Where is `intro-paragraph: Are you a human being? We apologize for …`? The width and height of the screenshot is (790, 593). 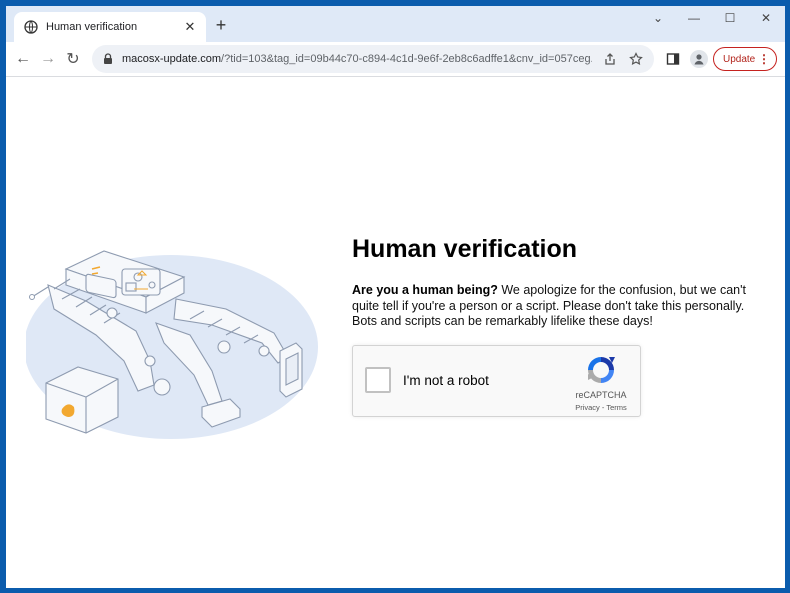 intro-paragraph: Are you a human being? We apologize for … is located at coordinates (557, 306).